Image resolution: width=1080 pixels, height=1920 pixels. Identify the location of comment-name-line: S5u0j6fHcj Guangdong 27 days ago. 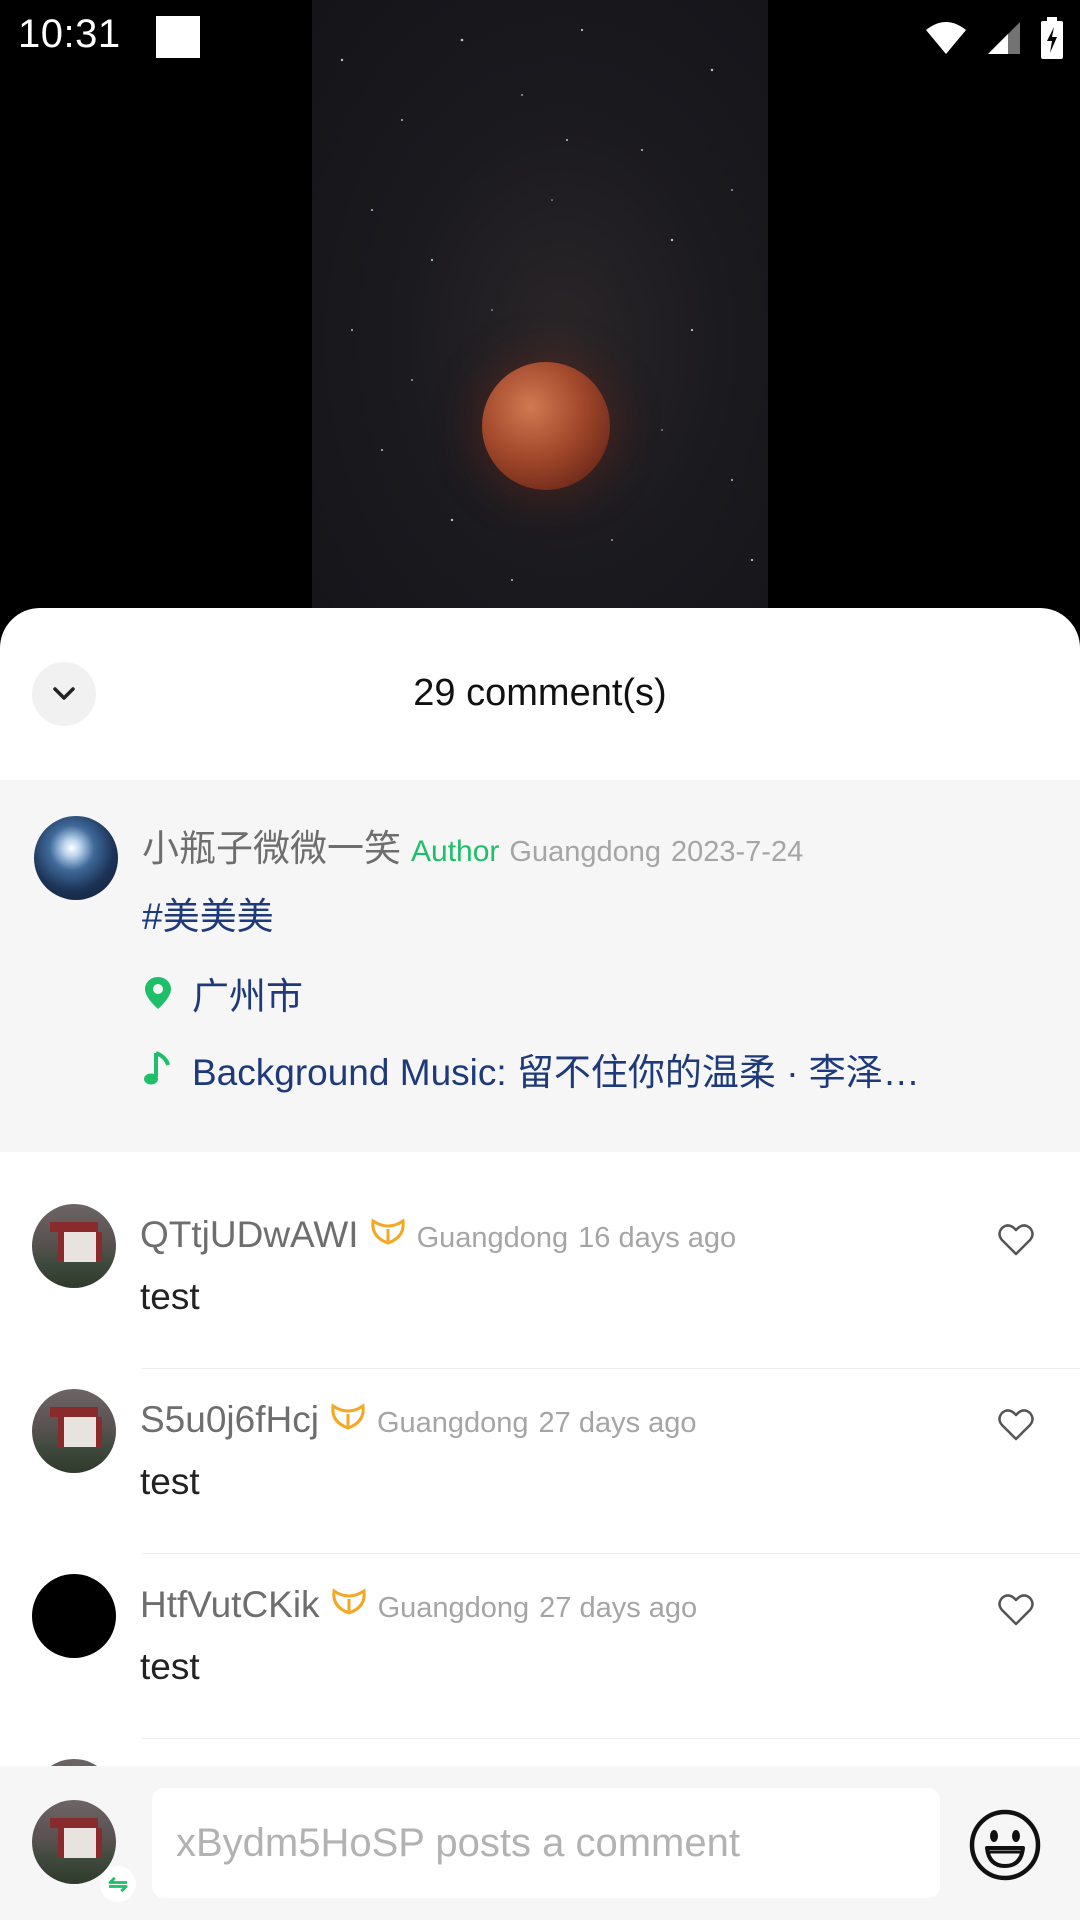
(418, 1420).